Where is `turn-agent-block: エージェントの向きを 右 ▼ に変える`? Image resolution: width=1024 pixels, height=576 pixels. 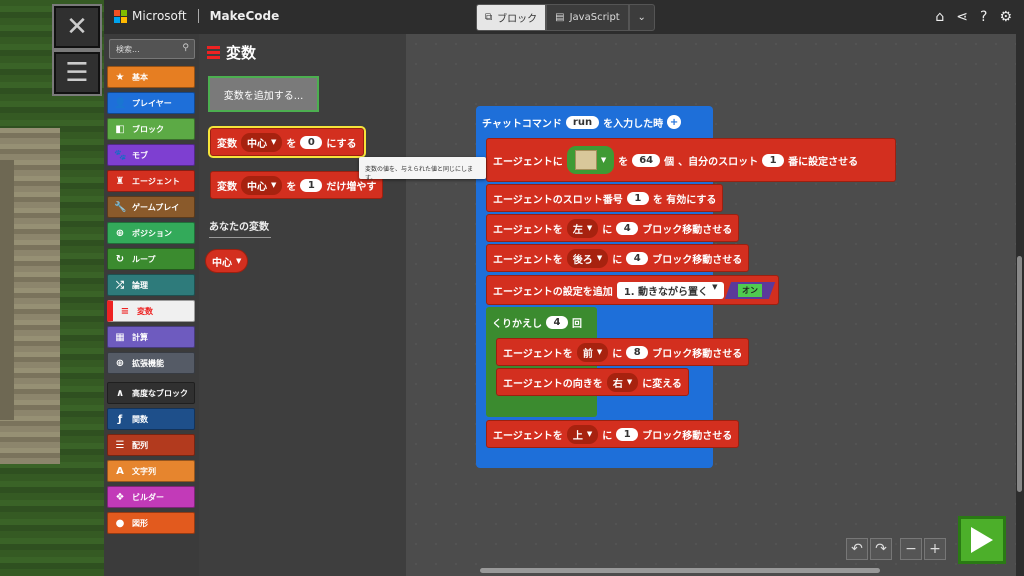 turn-agent-block: エージェントの向きを 右 ▼ に変える is located at coordinates (592, 382).